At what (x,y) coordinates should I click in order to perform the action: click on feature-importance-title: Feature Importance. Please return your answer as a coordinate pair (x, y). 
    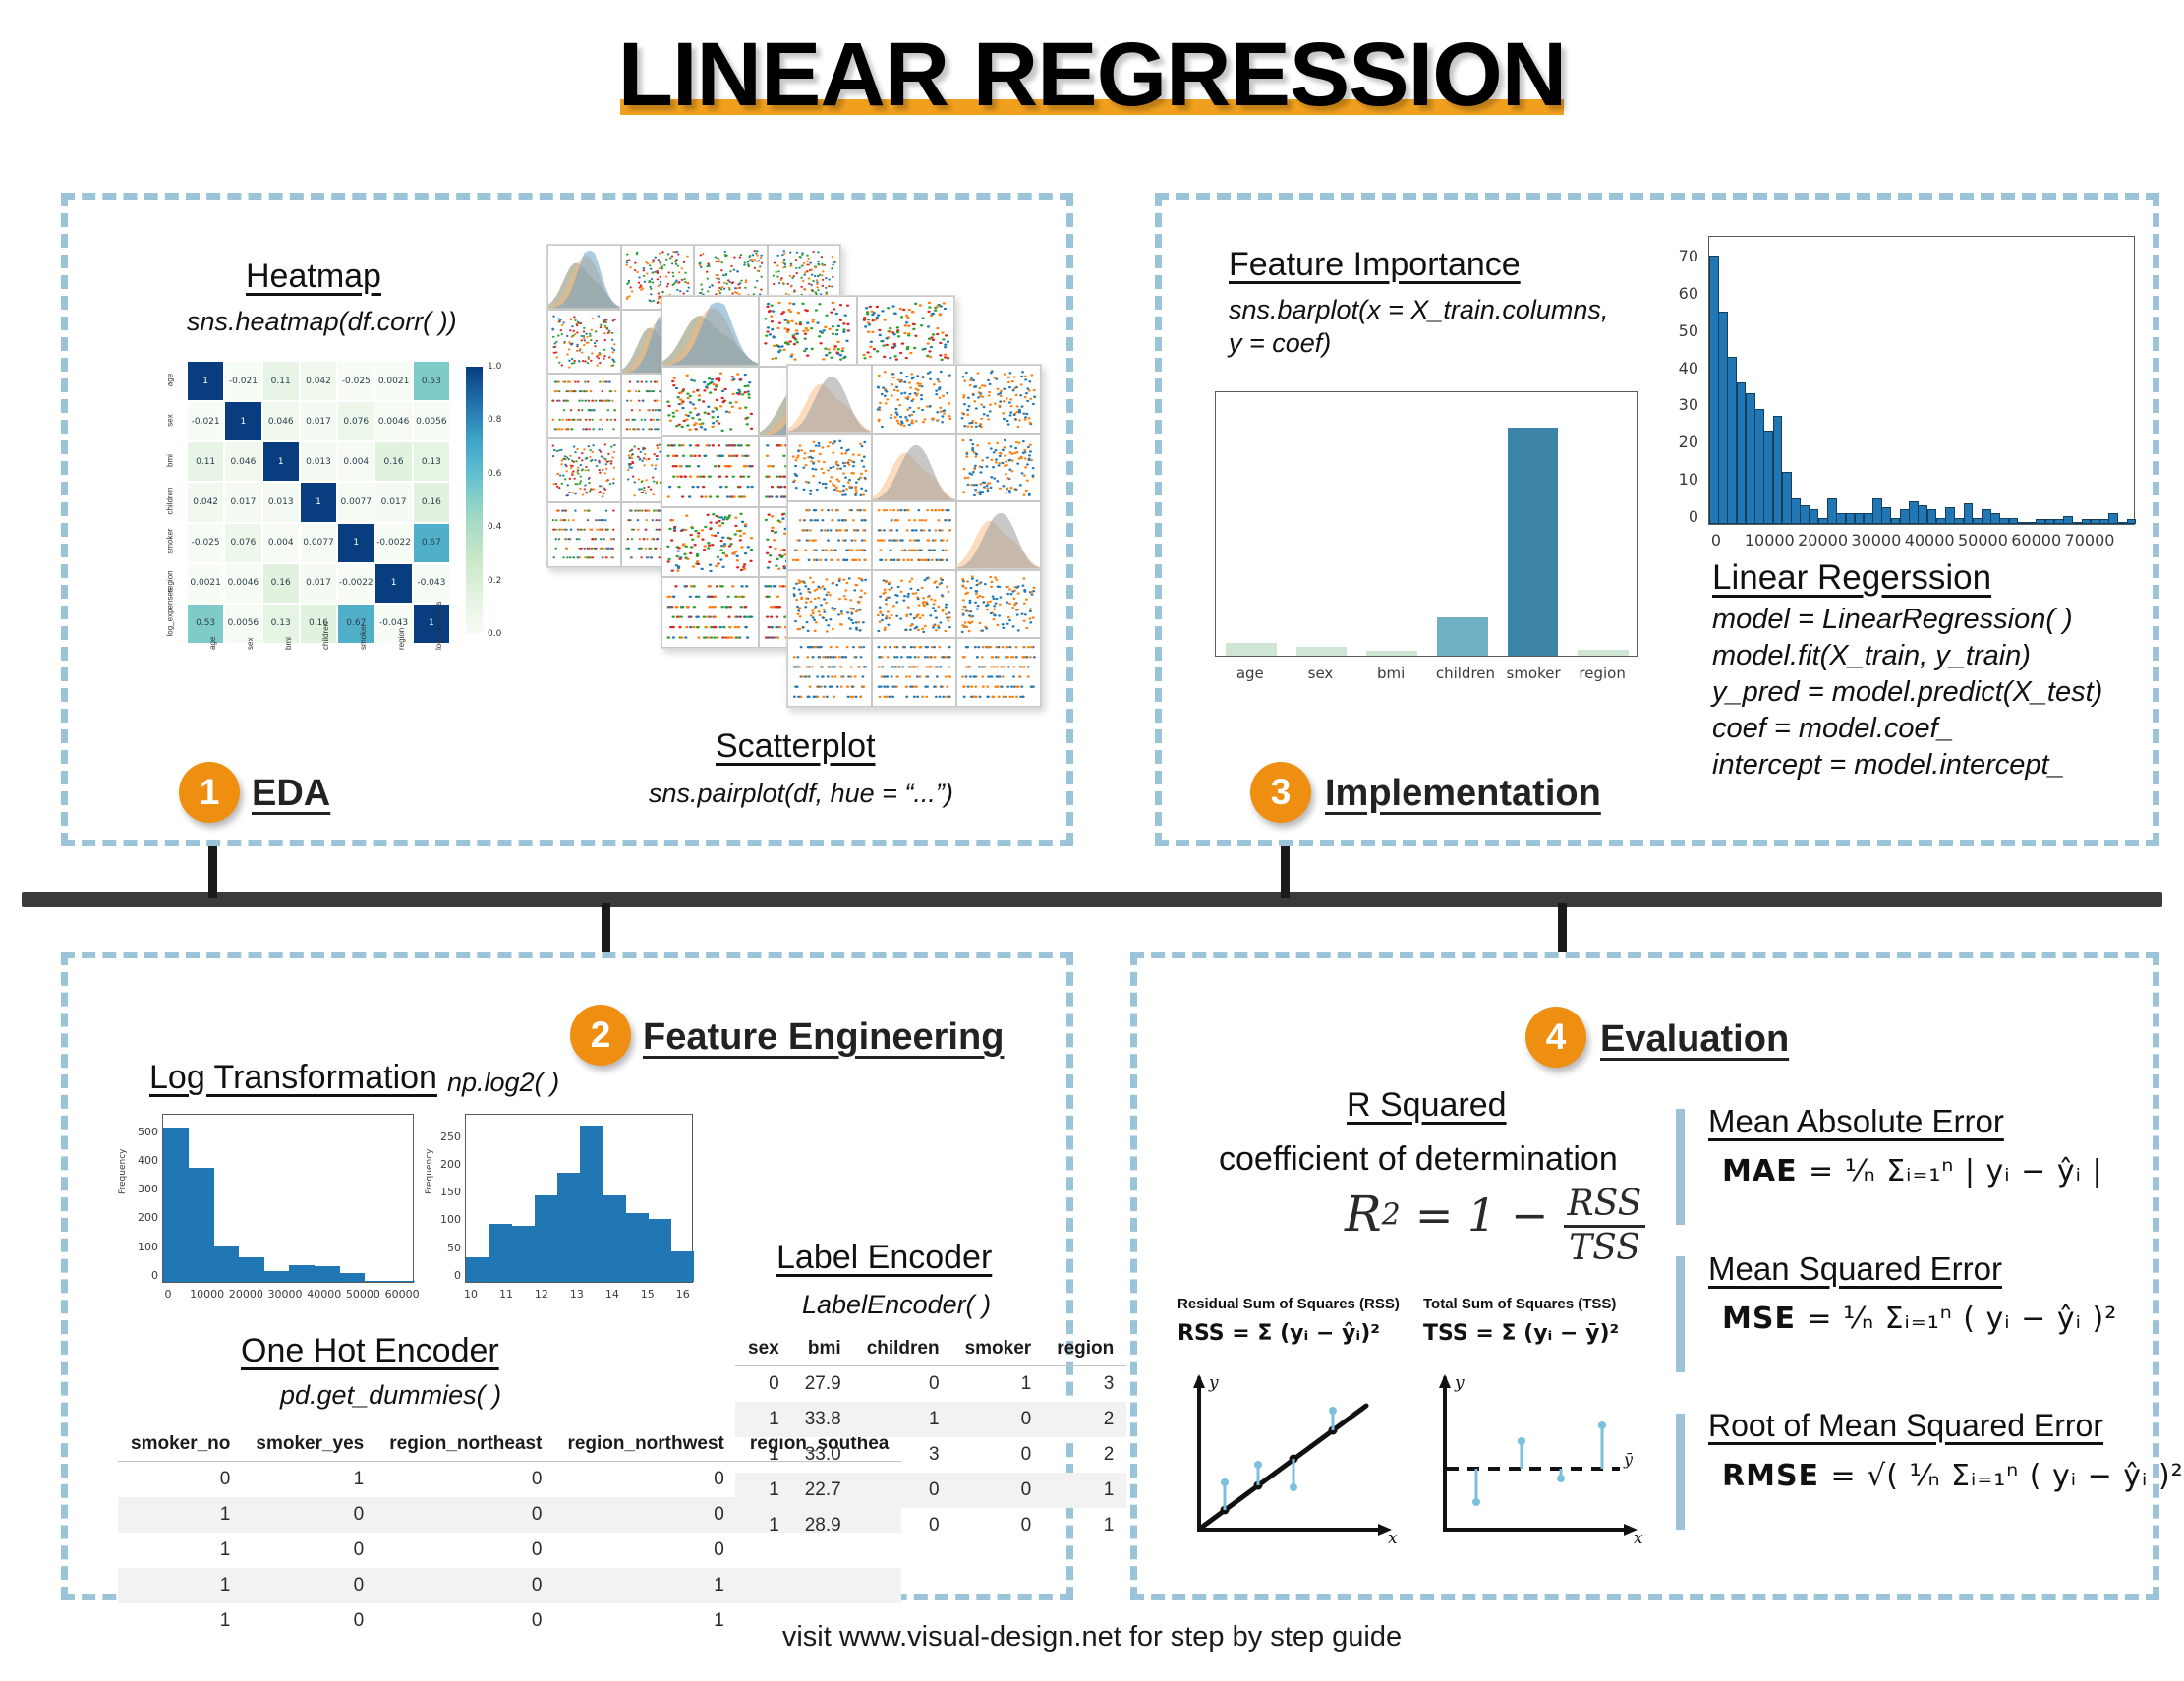
    Looking at the image, I should click on (1375, 264).